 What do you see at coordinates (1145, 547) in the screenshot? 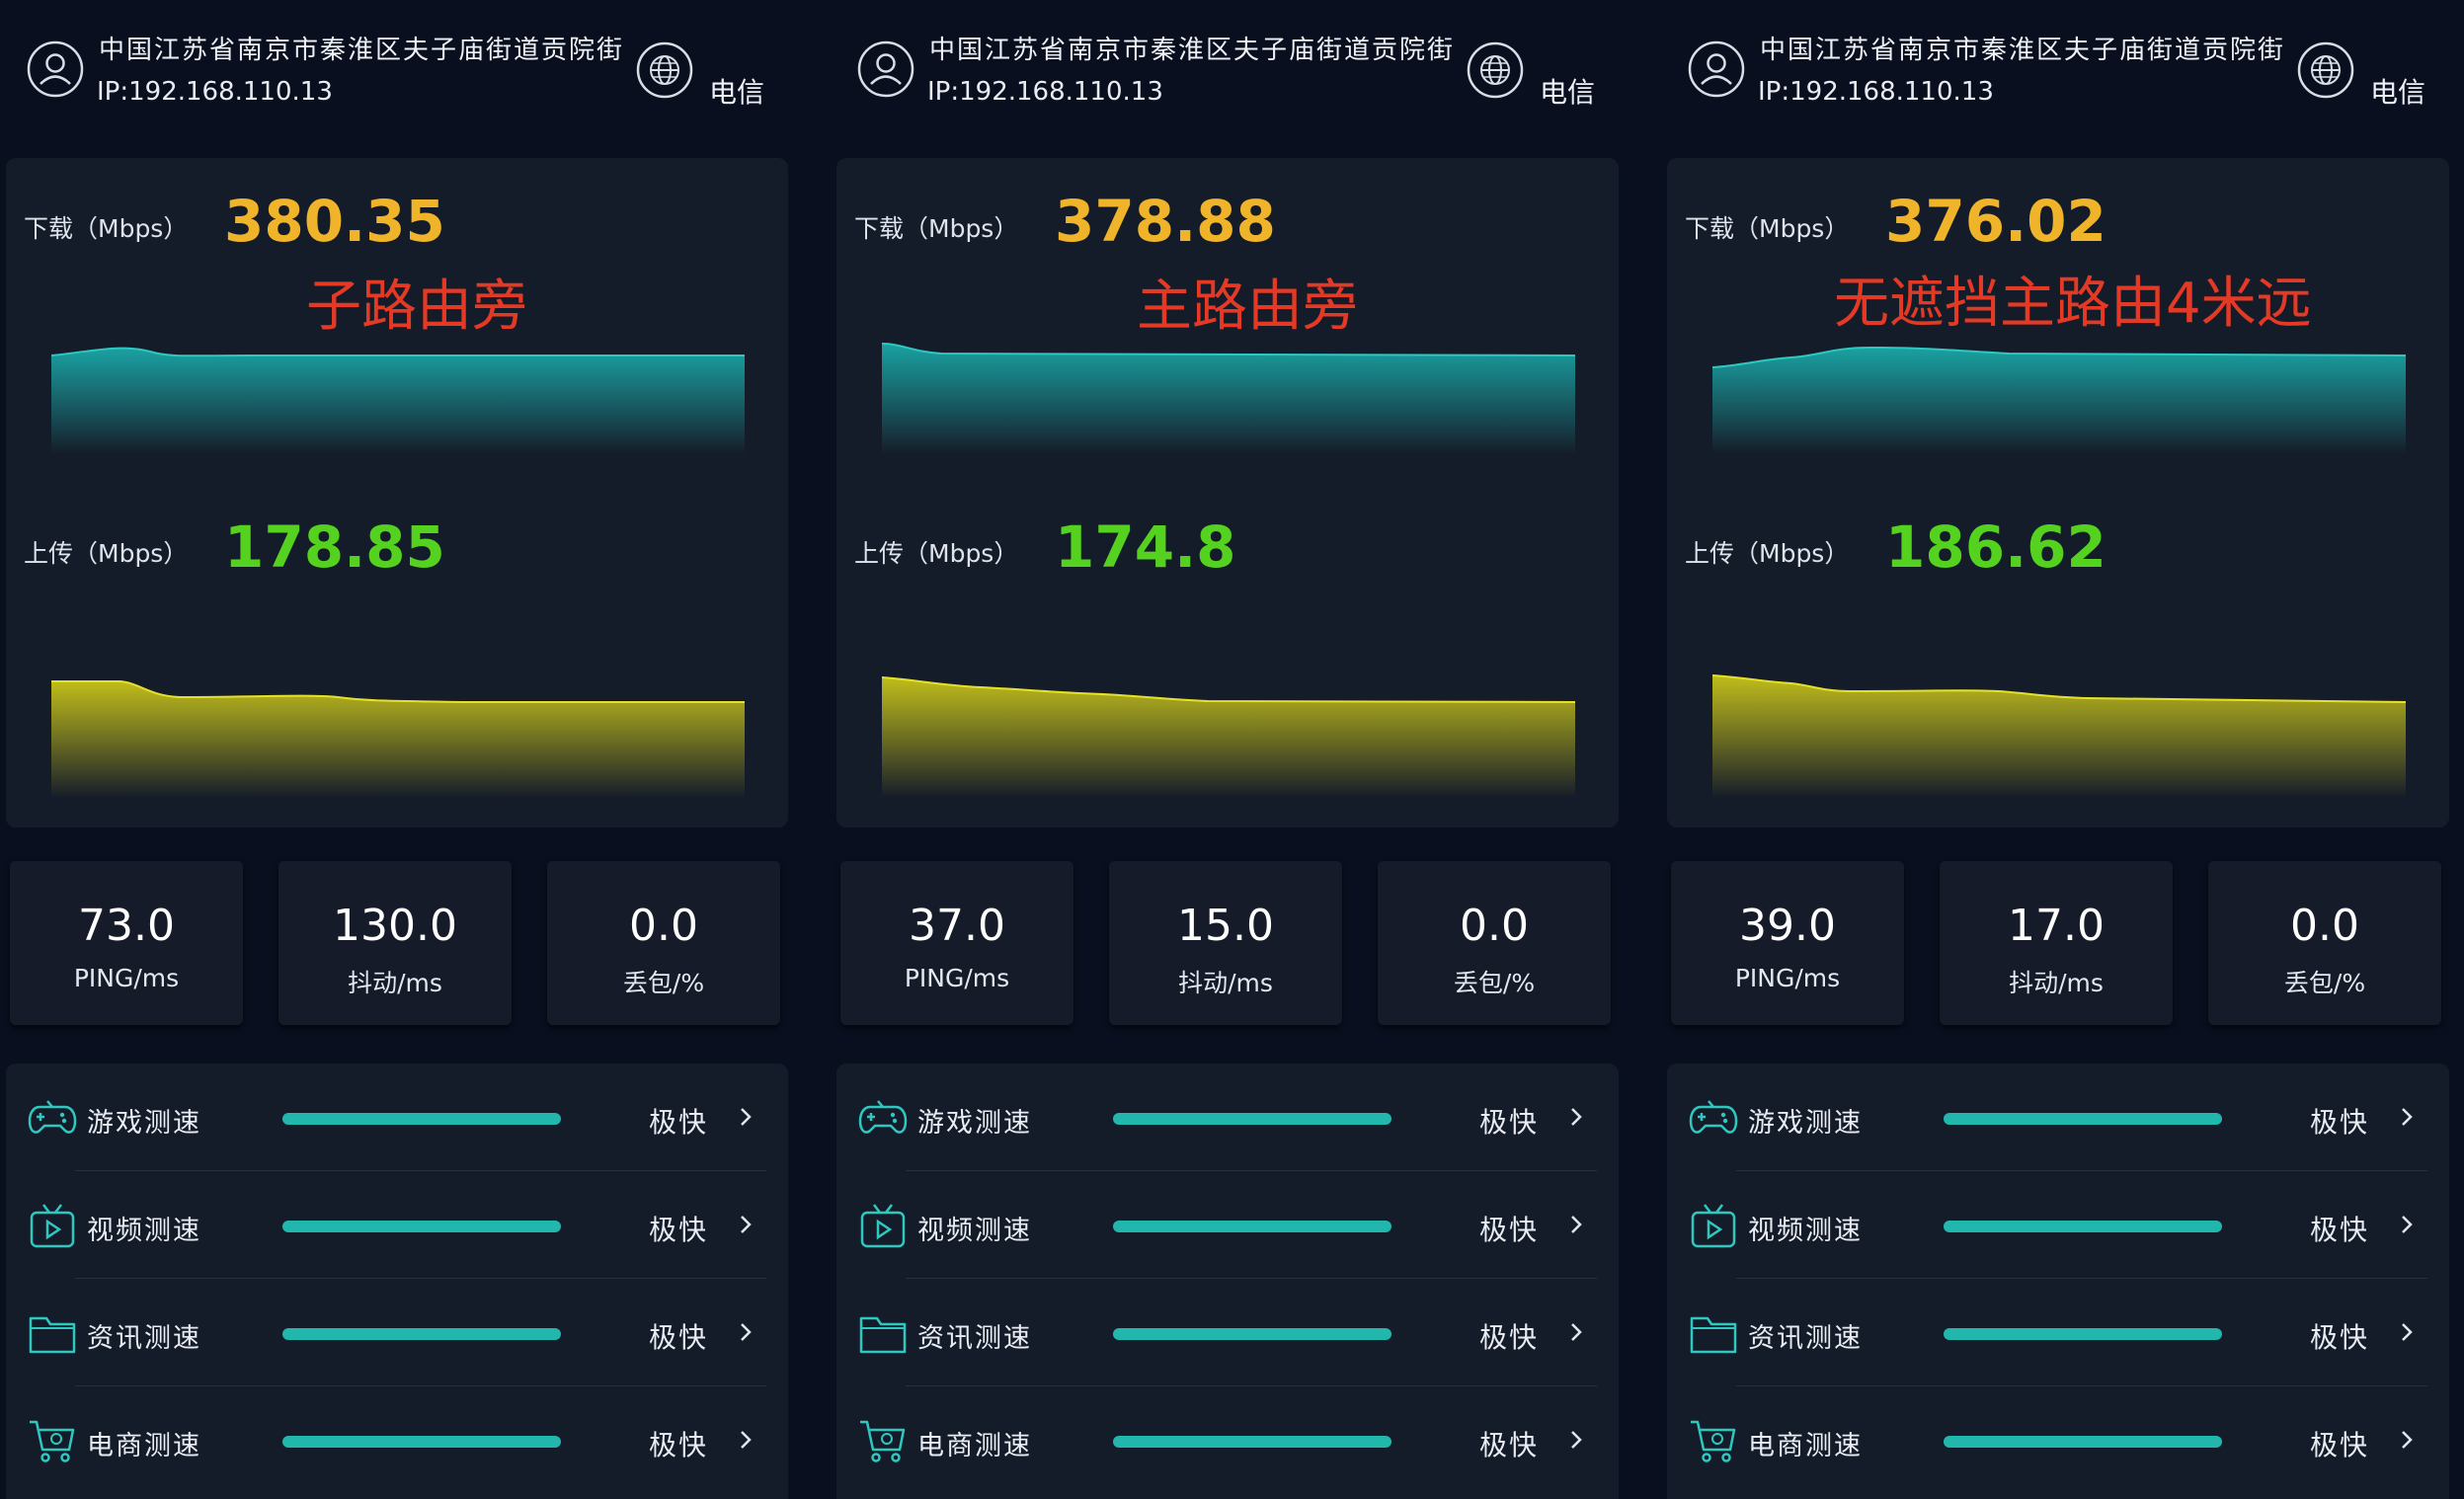
I see `upload-value: 174.8` at bounding box center [1145, 547].